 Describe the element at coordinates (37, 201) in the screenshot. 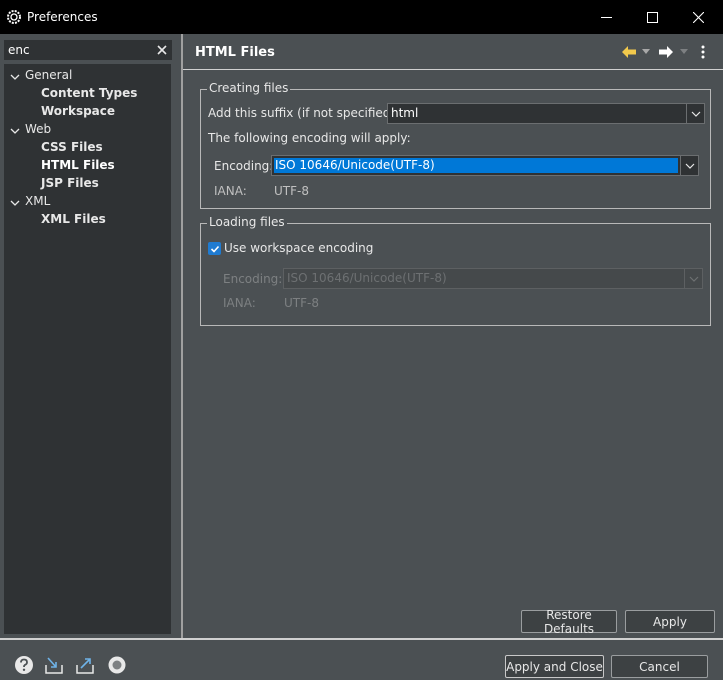

I see `tree-item-xml: XML` at that location.